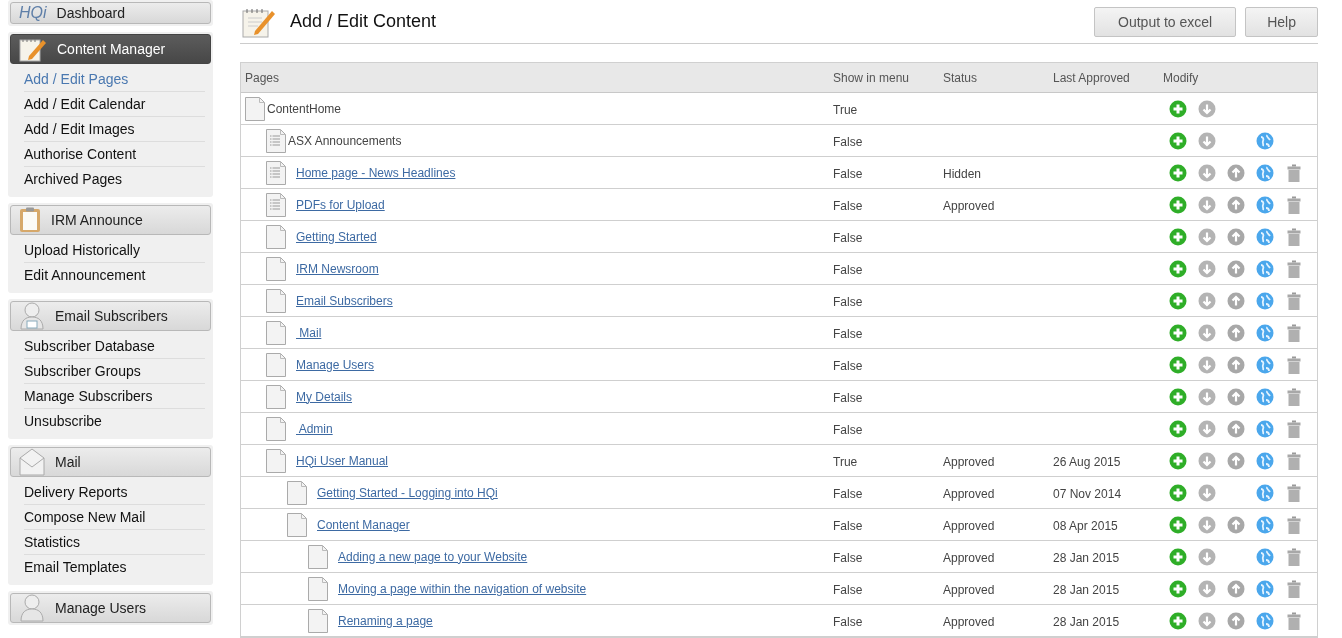 The height and width of the screenshot is (638, 1342). What do you see at coordinates (114, 421) in the screenshot?
I see `sidebar-item: Unsubscribe` at bounding box center [114, 421].